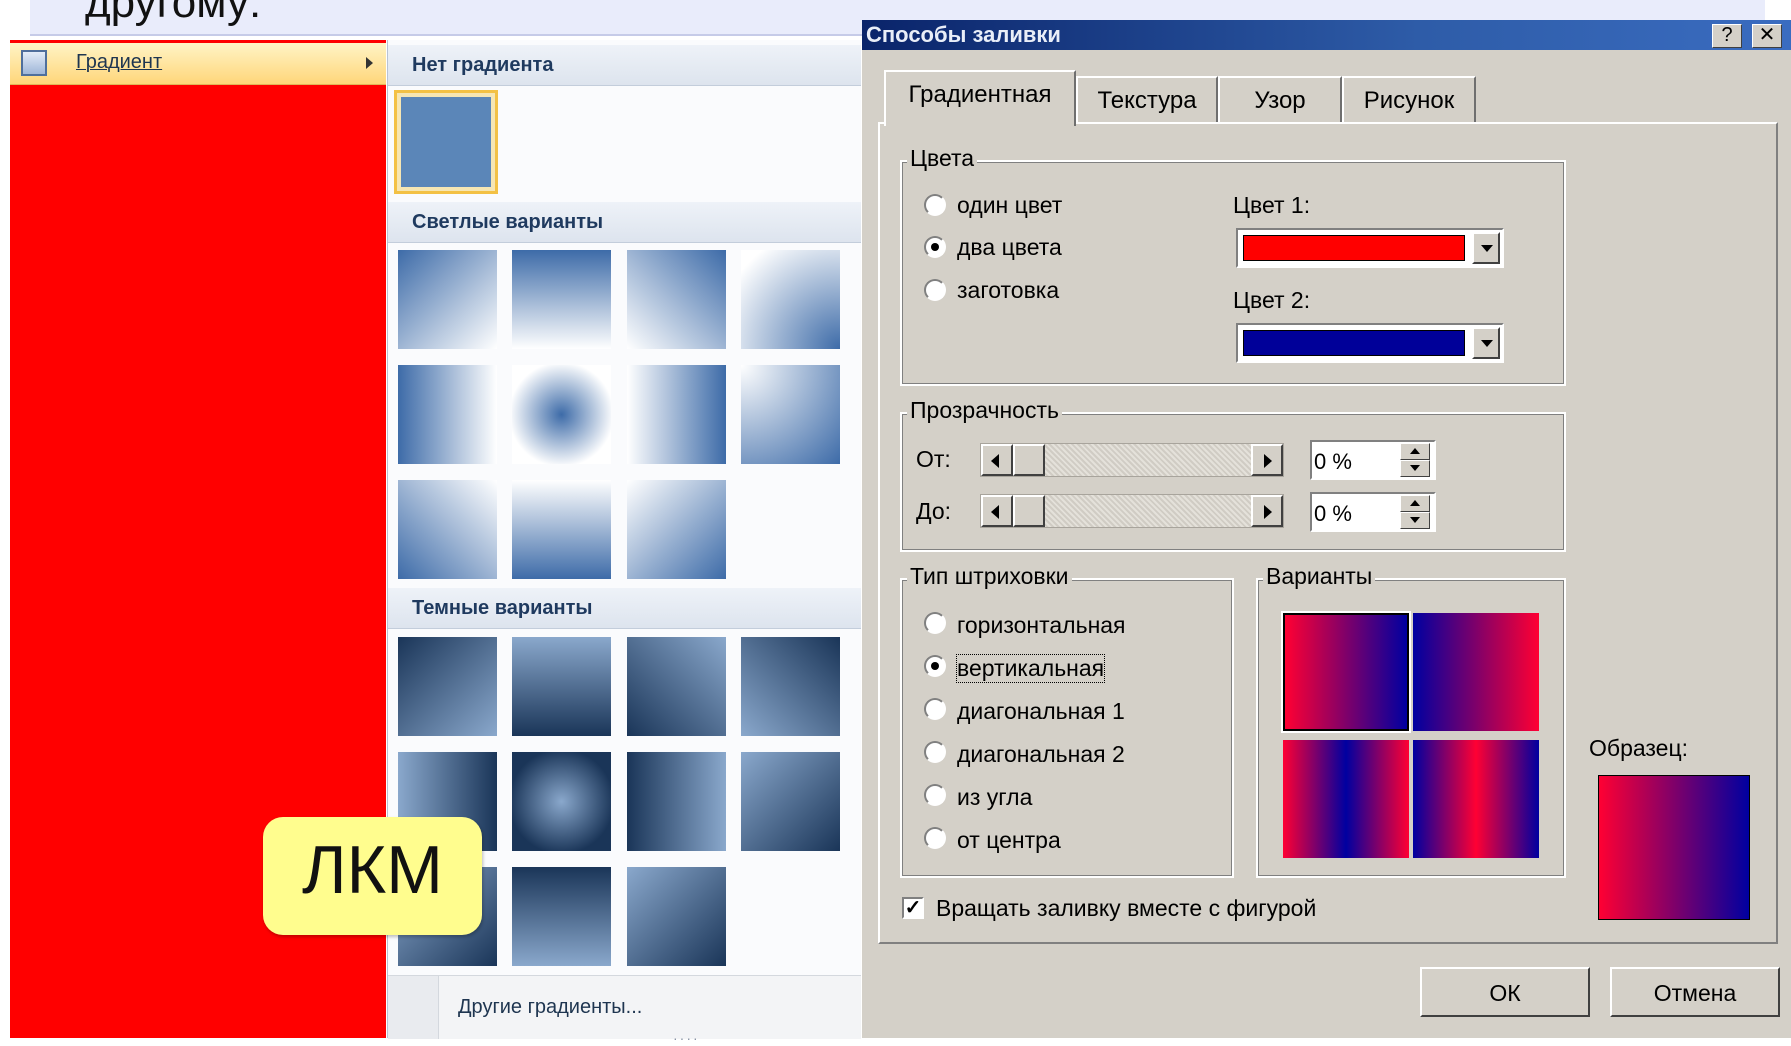 The image size is (1791, 1046). I want to click on to-label: До:, so click(934, 511).